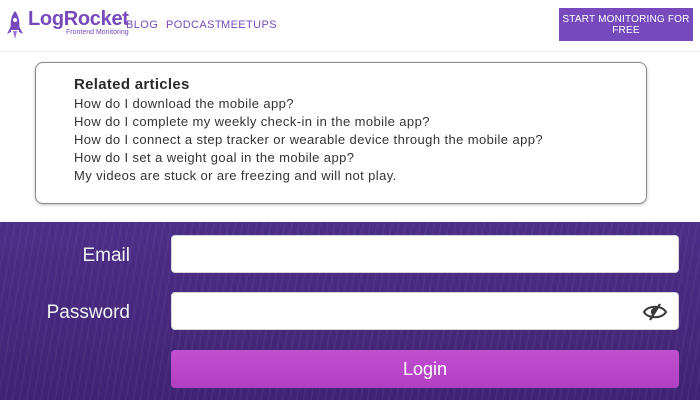 This screenshot has height=400, width=700. Describe the element at coordinates (655, 312) in the screenshot. I see `eye-slash-icon` at that location.